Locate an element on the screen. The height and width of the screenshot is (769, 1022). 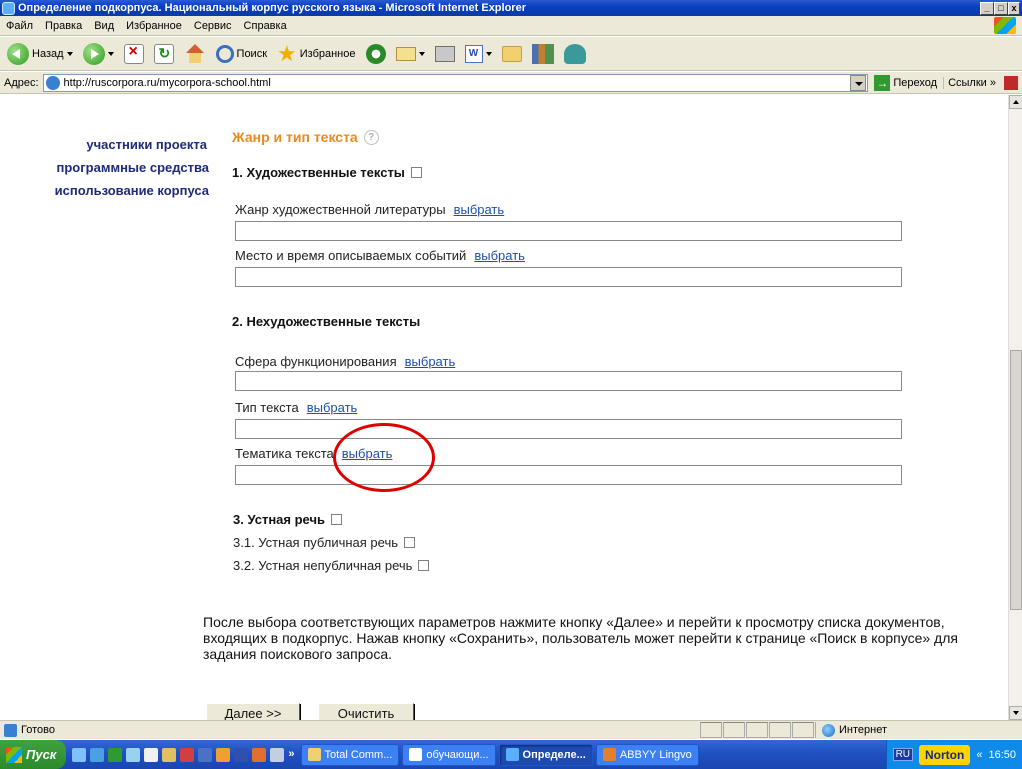
books-icon is located at coordinates (542, 53).